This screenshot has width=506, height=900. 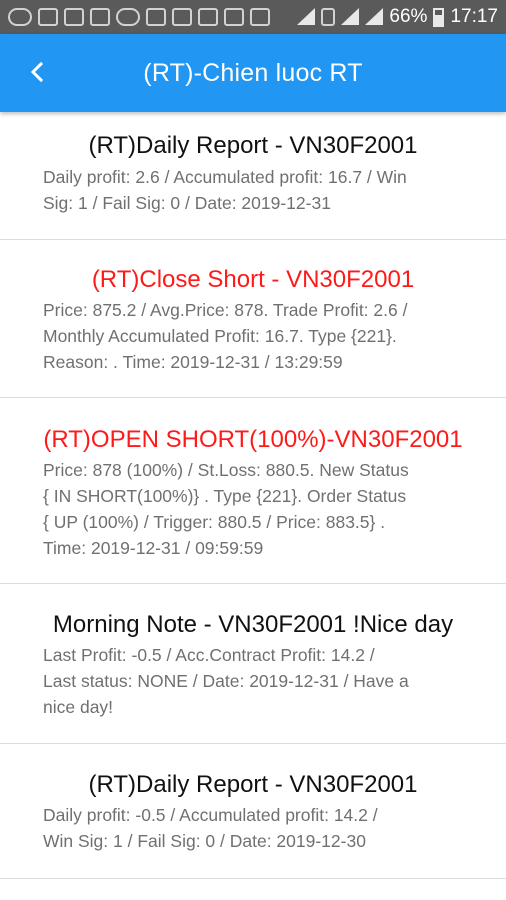 I want to click on notification-icons, so click(x=152, y=17).